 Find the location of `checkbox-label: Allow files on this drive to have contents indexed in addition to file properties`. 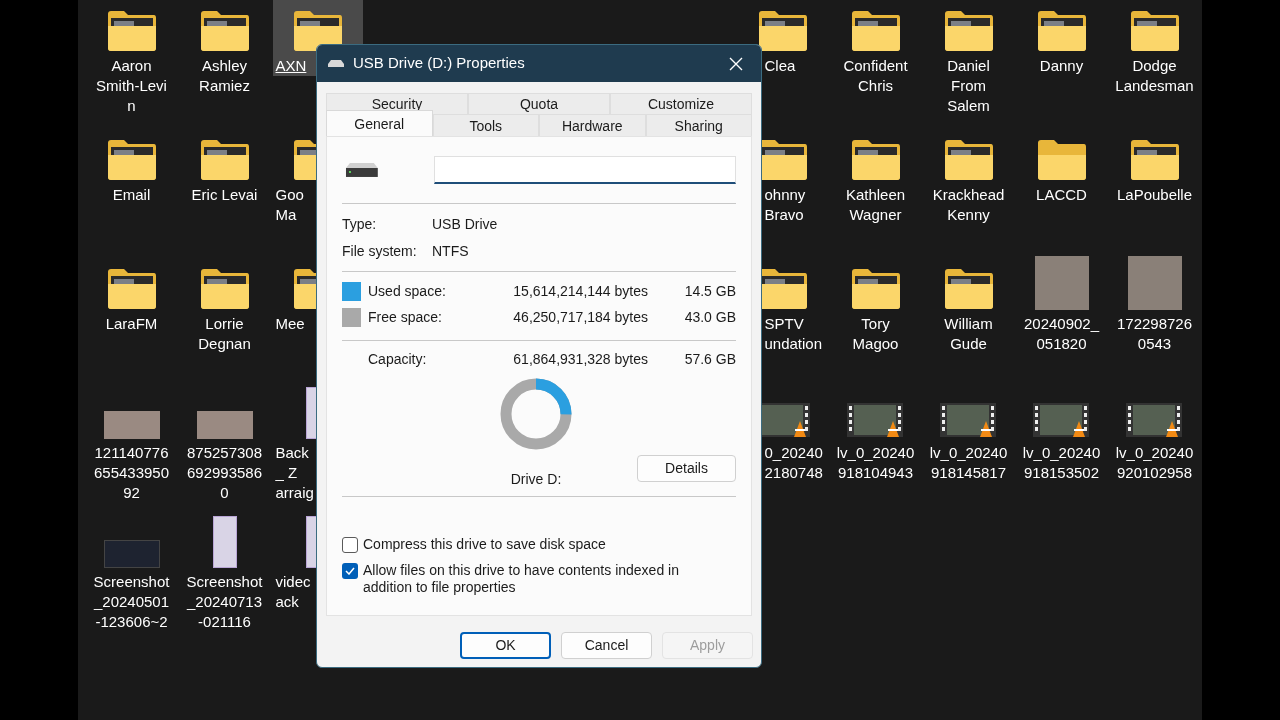

checkbox-label: Allow files on this drive to have contents indexed in addition to file properties is located at coordinates (521, 579).